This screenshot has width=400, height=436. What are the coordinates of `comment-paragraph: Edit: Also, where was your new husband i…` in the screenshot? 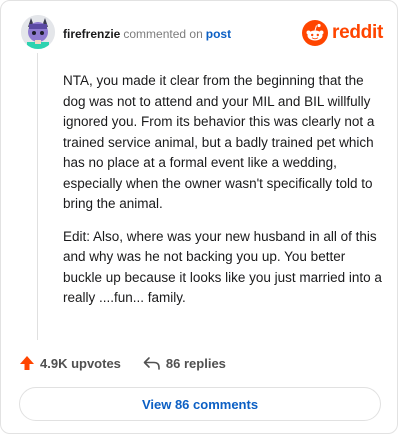 It's located at (222, 267).